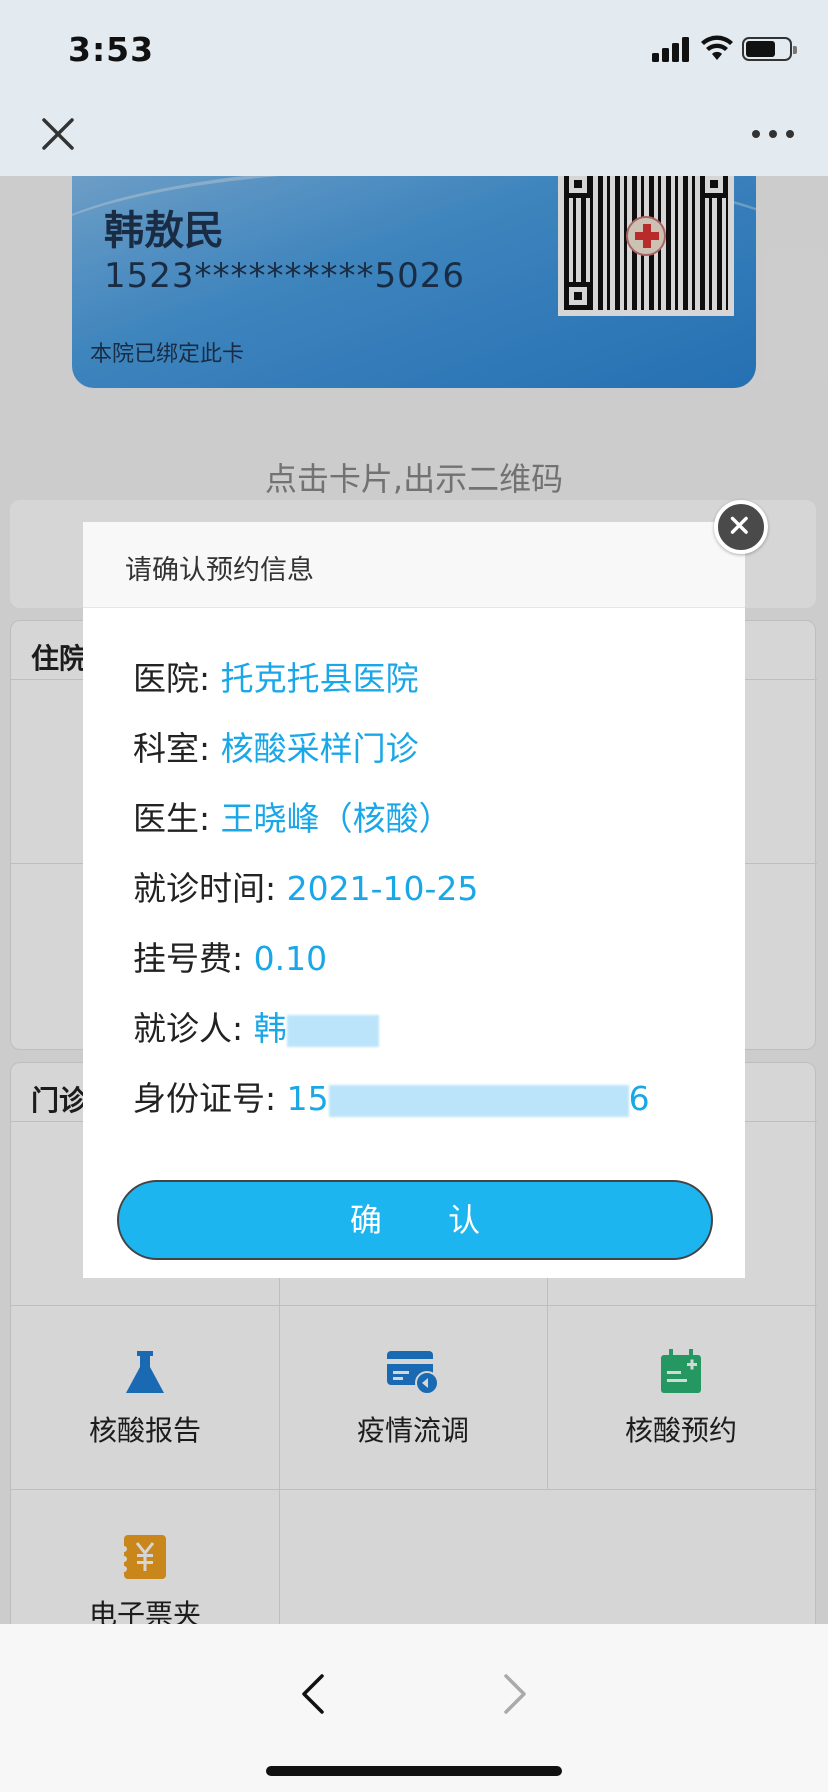  Describe the element at coordinates (193, 1028) in the screenshot. I see `info-label: 就诊人:` at that location.